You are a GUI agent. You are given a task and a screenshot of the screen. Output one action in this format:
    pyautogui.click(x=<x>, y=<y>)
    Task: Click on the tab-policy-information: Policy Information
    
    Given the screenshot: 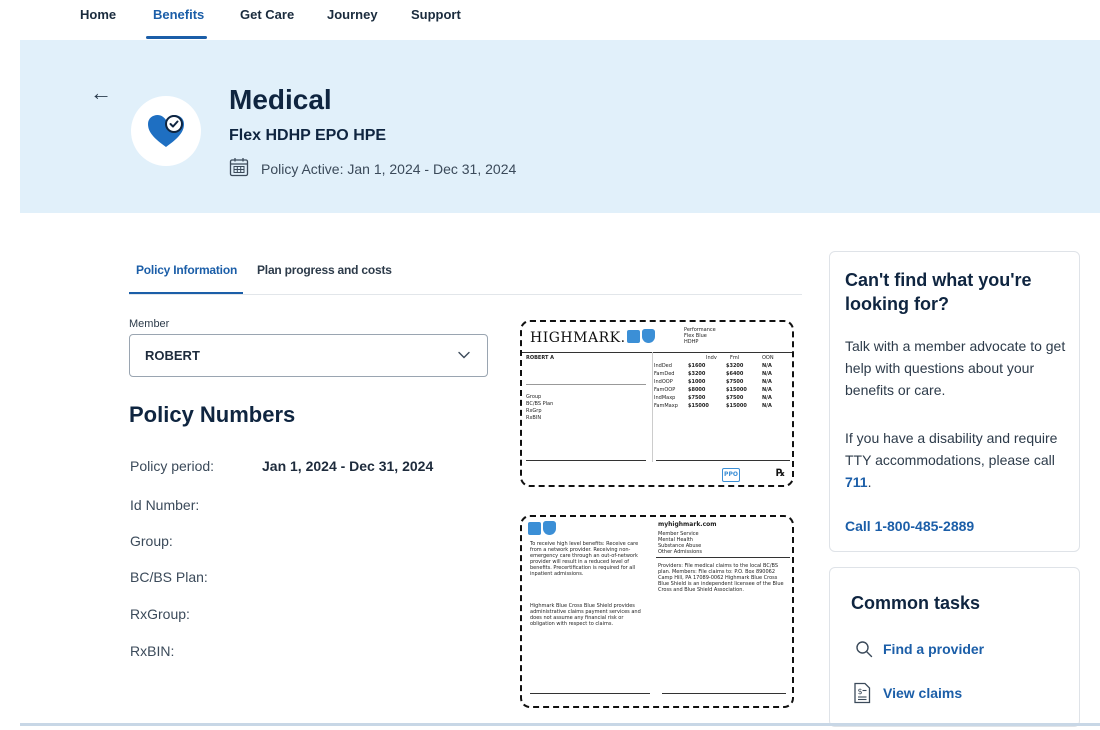 What is the action you would take?
    pyautogui.click(x=186, y=270)
    